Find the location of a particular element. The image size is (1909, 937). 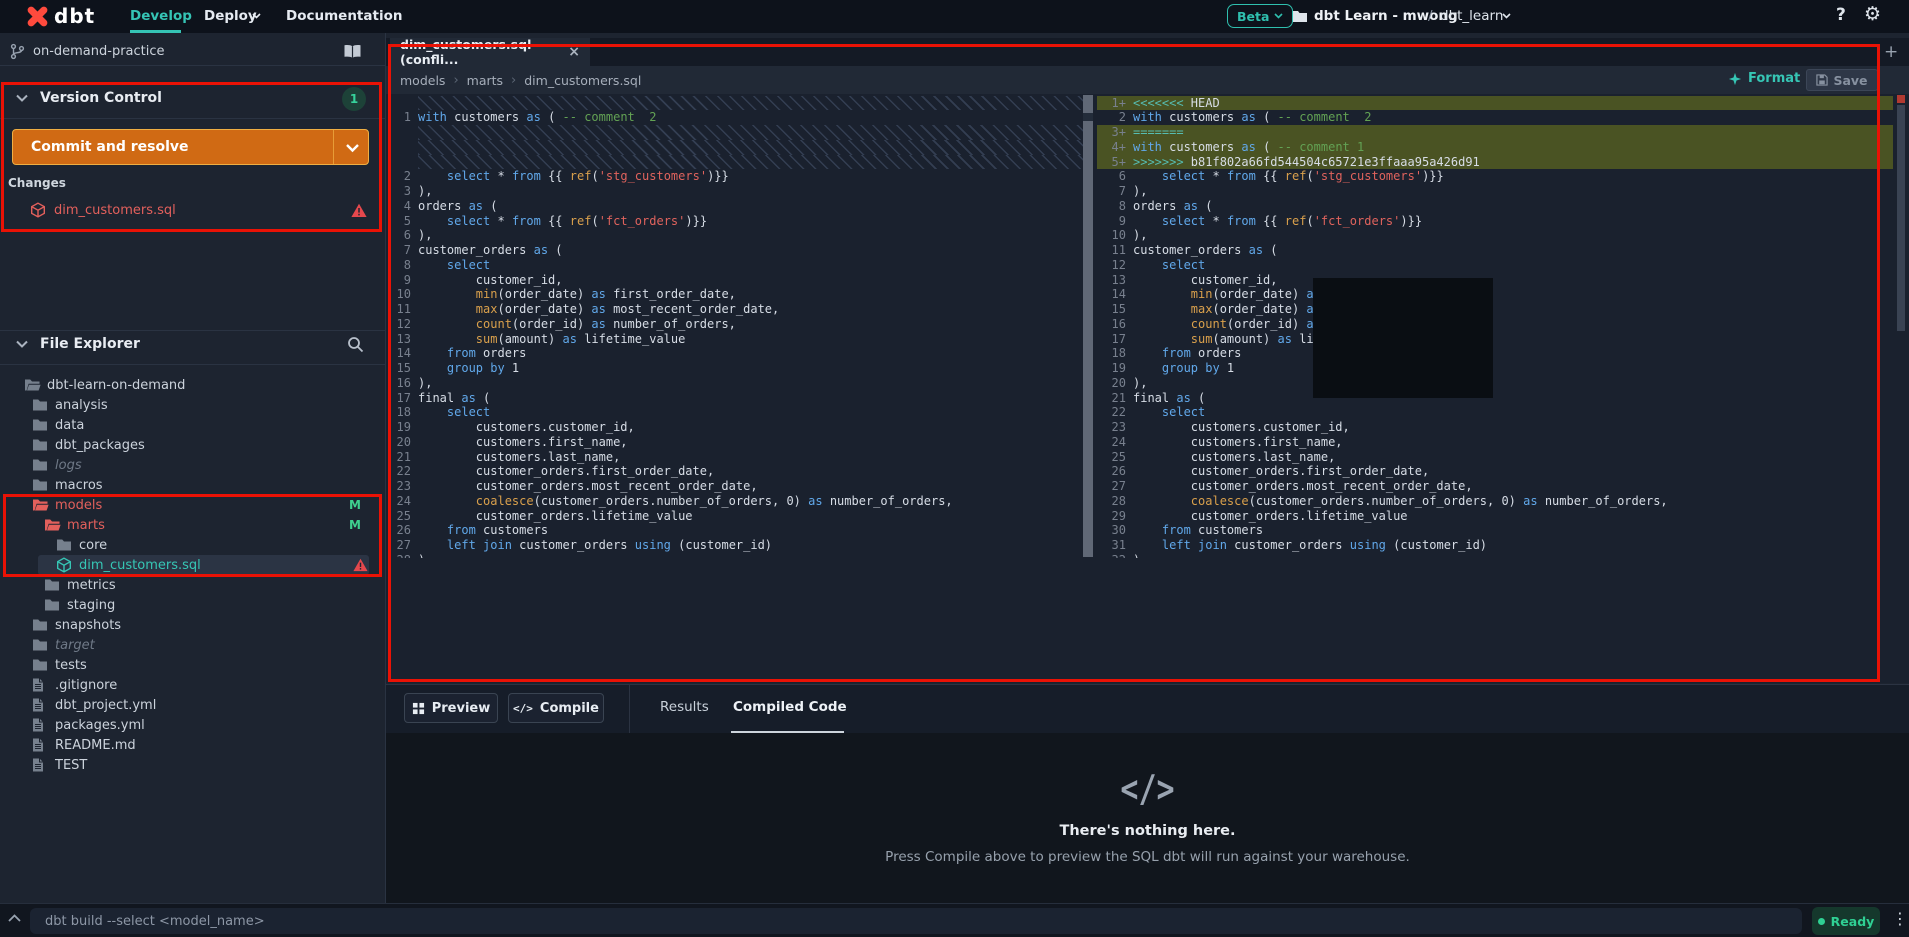

file-tree-item-analysis: analysis is located at coordinates (192, 405).